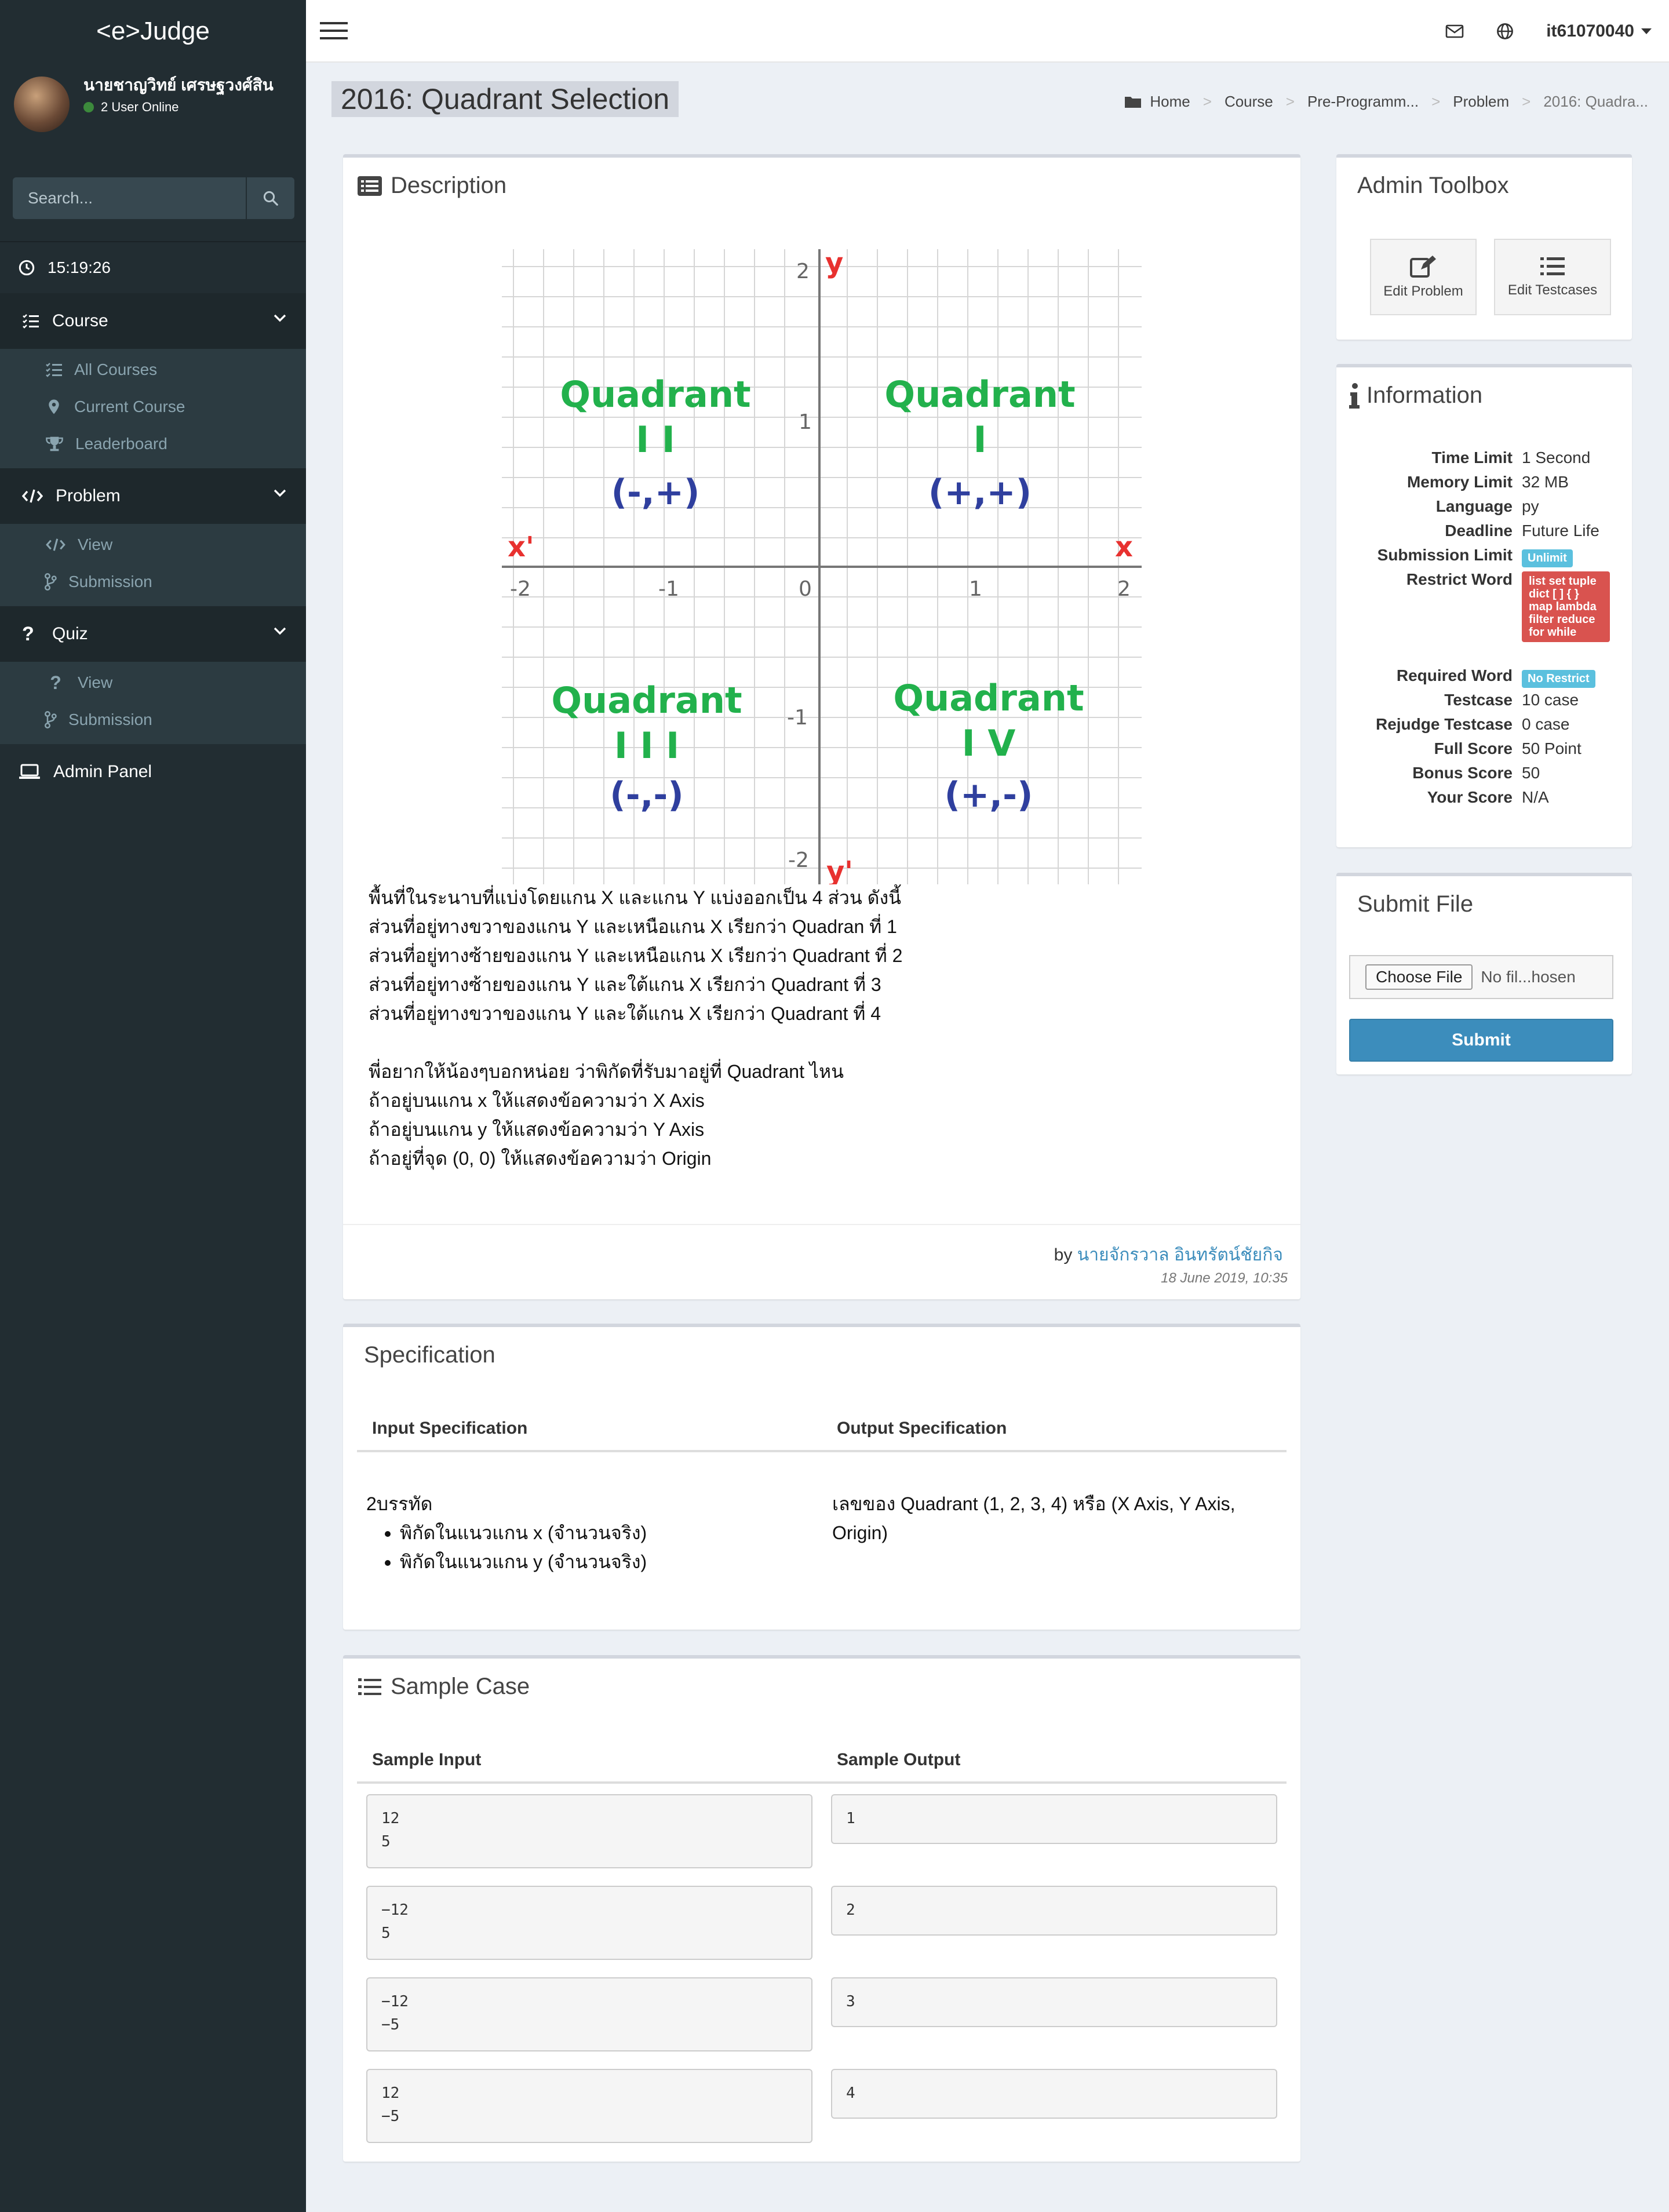  What do you see at coordinates (537, 1100) in the screenshot?
I see `description-line: ถ้าอยู่บนแกน x ให้แสดงข้อความว่า X Axis` at bounding box center [537, 1100].